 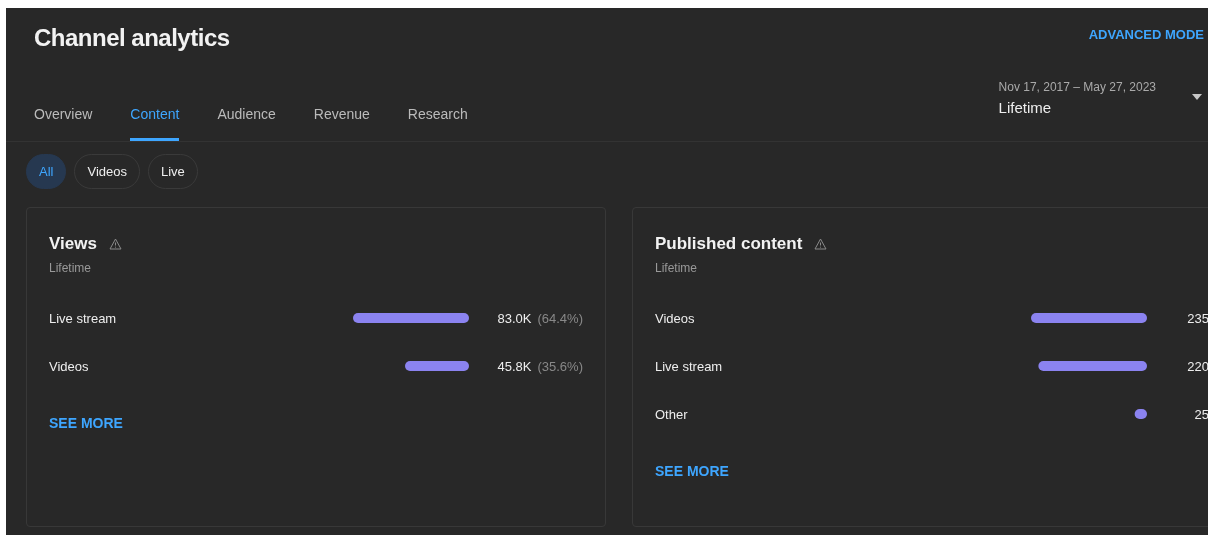 What do you see at coordinates (132, 38) in the screenshot?
I see `page-title: Channel analytics` at bounding box center [132, 38].